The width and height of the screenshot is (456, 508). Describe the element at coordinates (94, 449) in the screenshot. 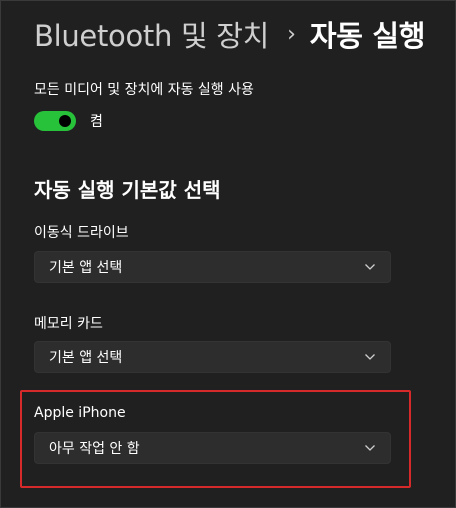

I see `dropdown-value: 아무 작업 안 함` at that location.